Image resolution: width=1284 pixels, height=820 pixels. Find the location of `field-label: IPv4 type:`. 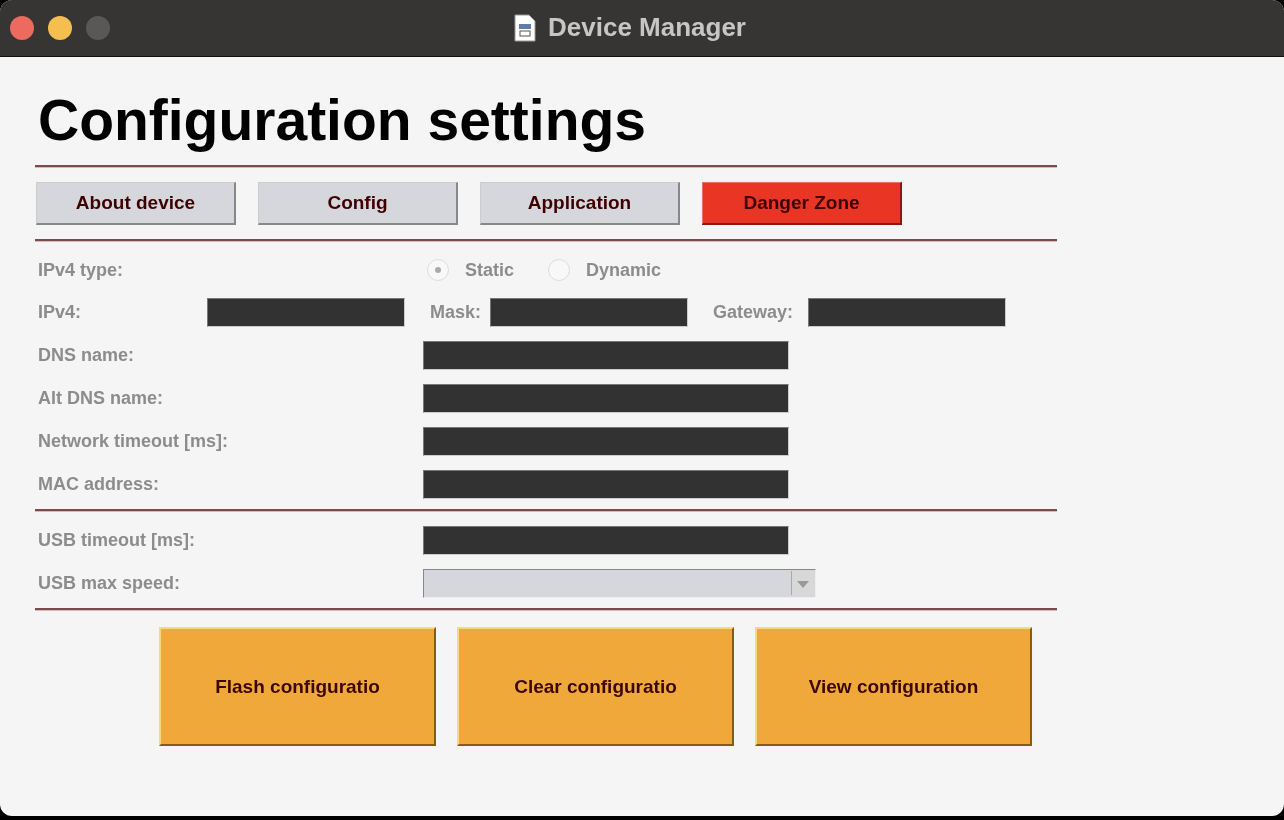

field-label: IPv4 type: is located at coordinates (81, 270).